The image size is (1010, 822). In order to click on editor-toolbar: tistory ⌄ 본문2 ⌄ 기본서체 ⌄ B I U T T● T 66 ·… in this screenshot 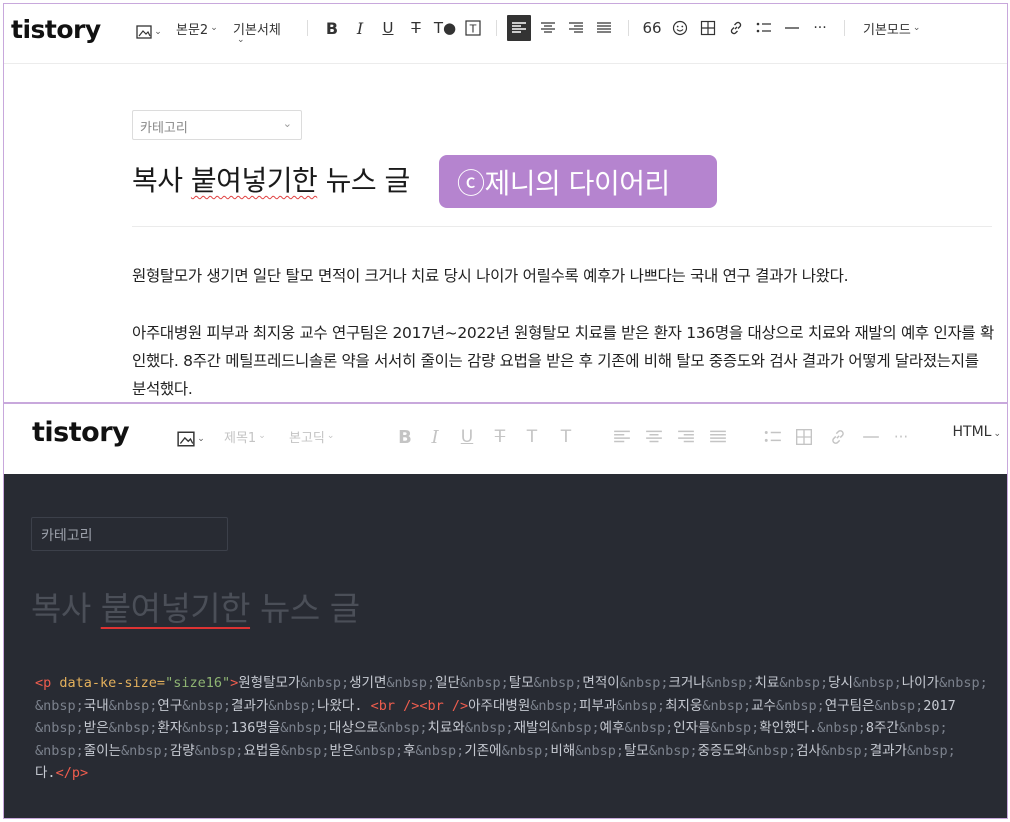, I will do `click(505, 34)`.